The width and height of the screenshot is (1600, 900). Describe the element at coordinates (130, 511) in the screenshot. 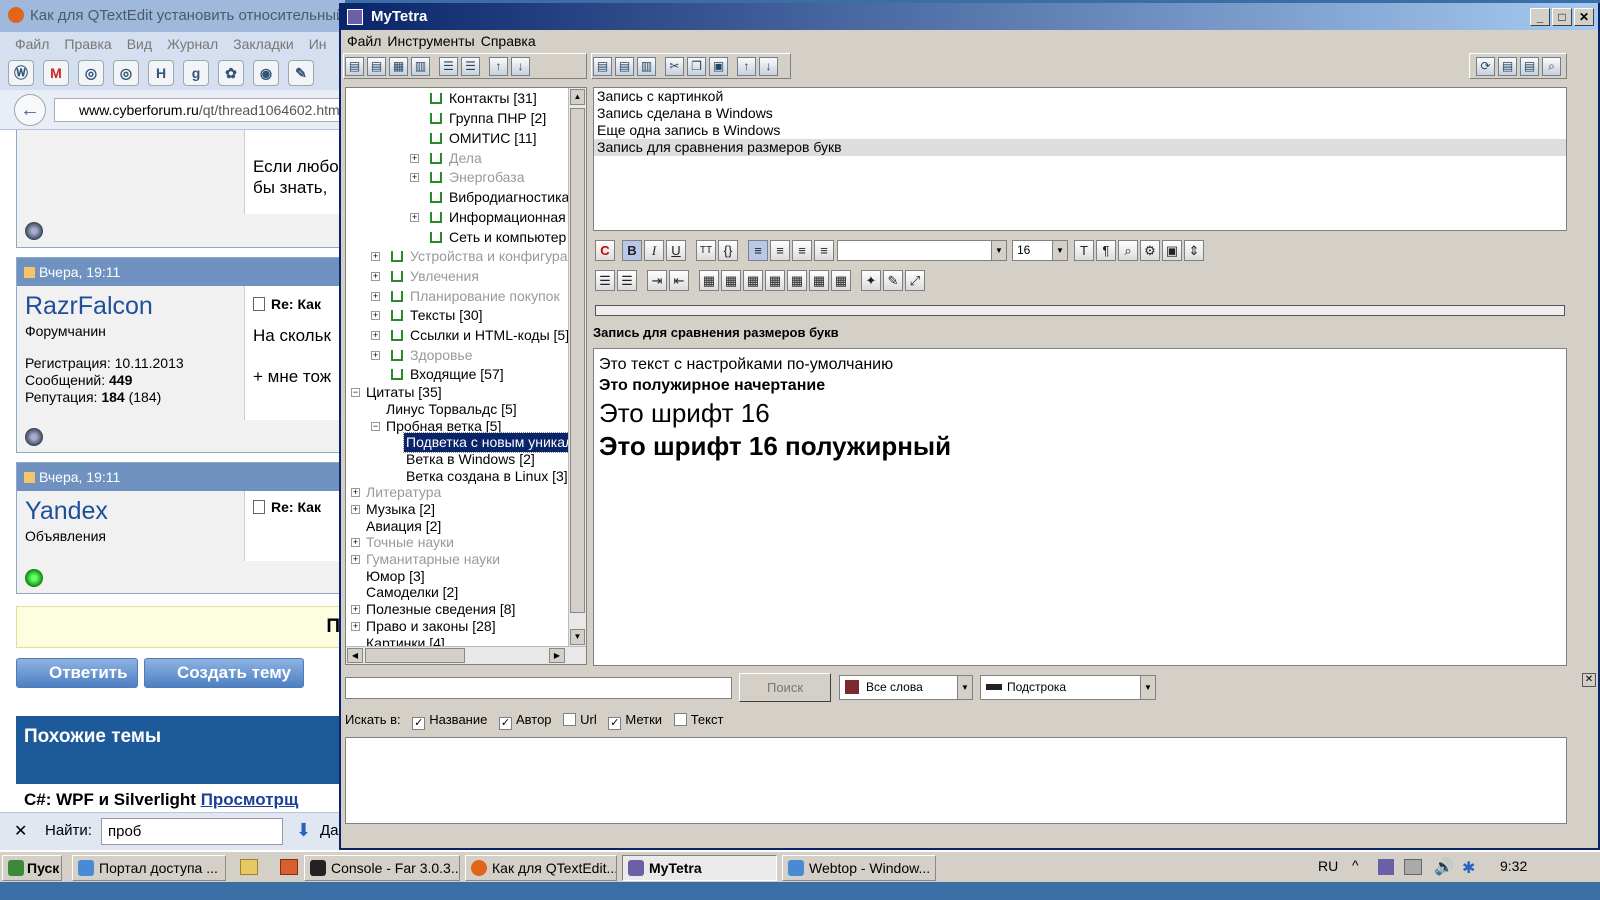

I see `username-link: Yandex` at that location.